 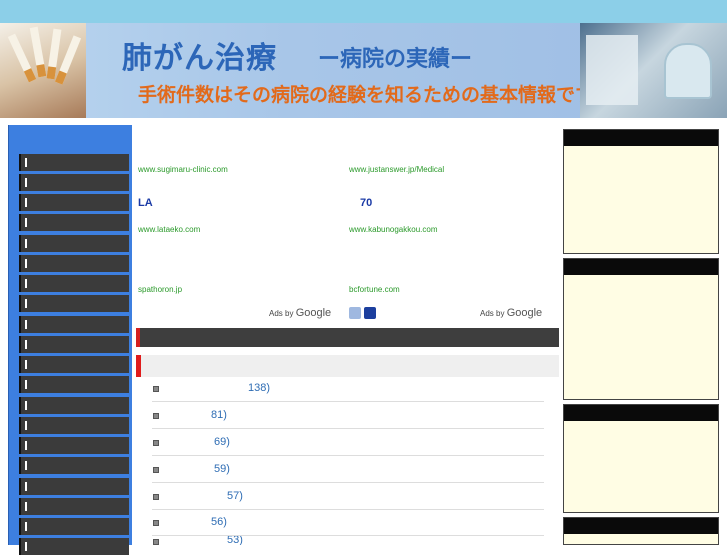 I want to click on list-item-count: 138), so click(x=259, y=388).